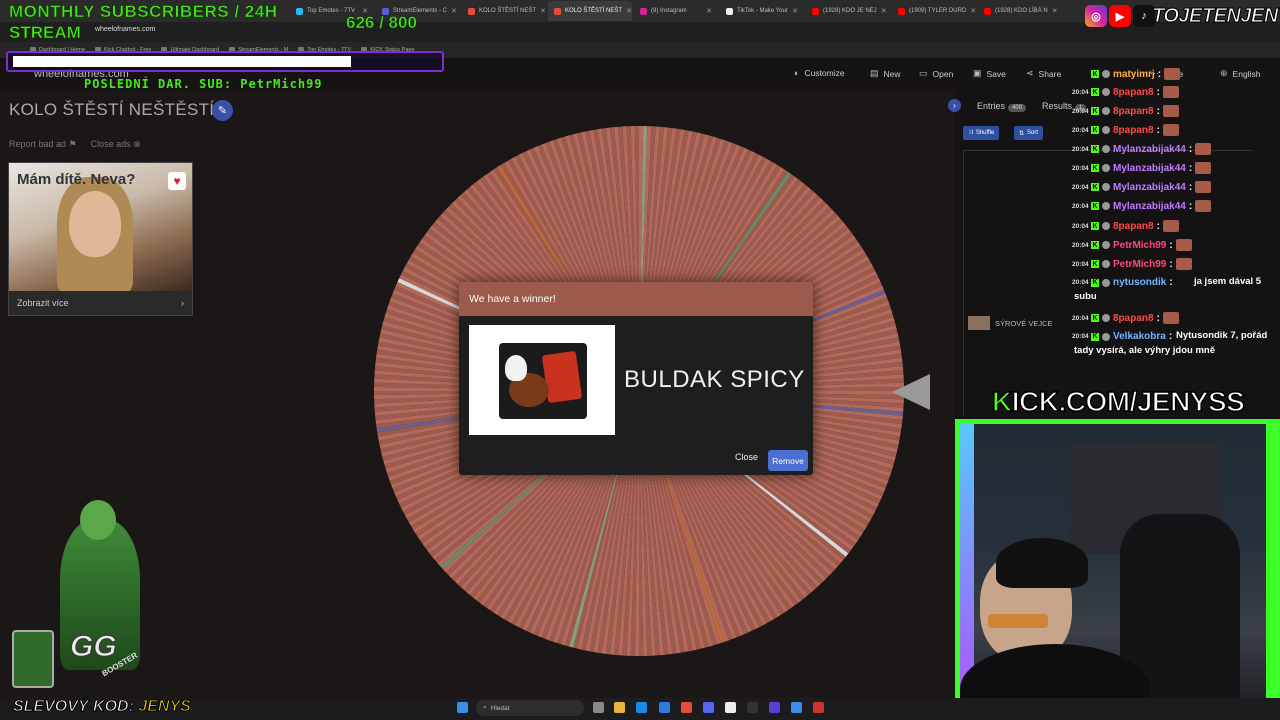 This screenshot has width=1280, height=720. Describe the element at coordinates (164, 707) in the screenshot. I see `promo-code: JENYS` at that location.